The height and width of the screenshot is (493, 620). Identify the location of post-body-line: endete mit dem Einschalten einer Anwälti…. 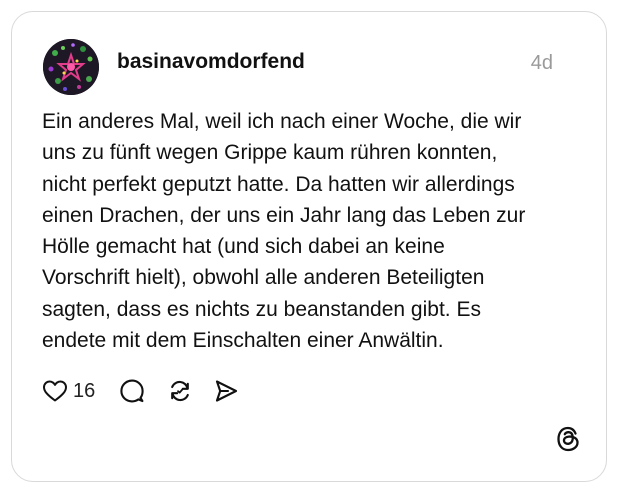
(243, 341).